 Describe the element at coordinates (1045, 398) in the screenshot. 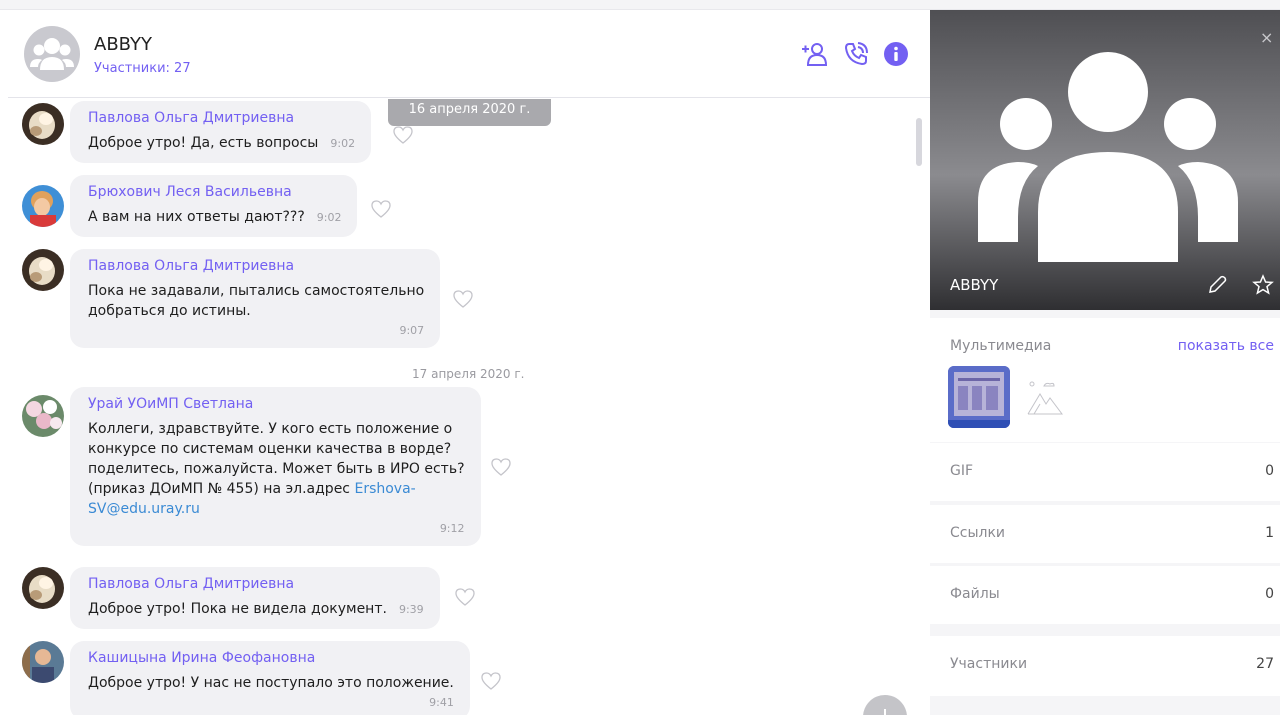

I see `image-placeholder-icon` at that location.